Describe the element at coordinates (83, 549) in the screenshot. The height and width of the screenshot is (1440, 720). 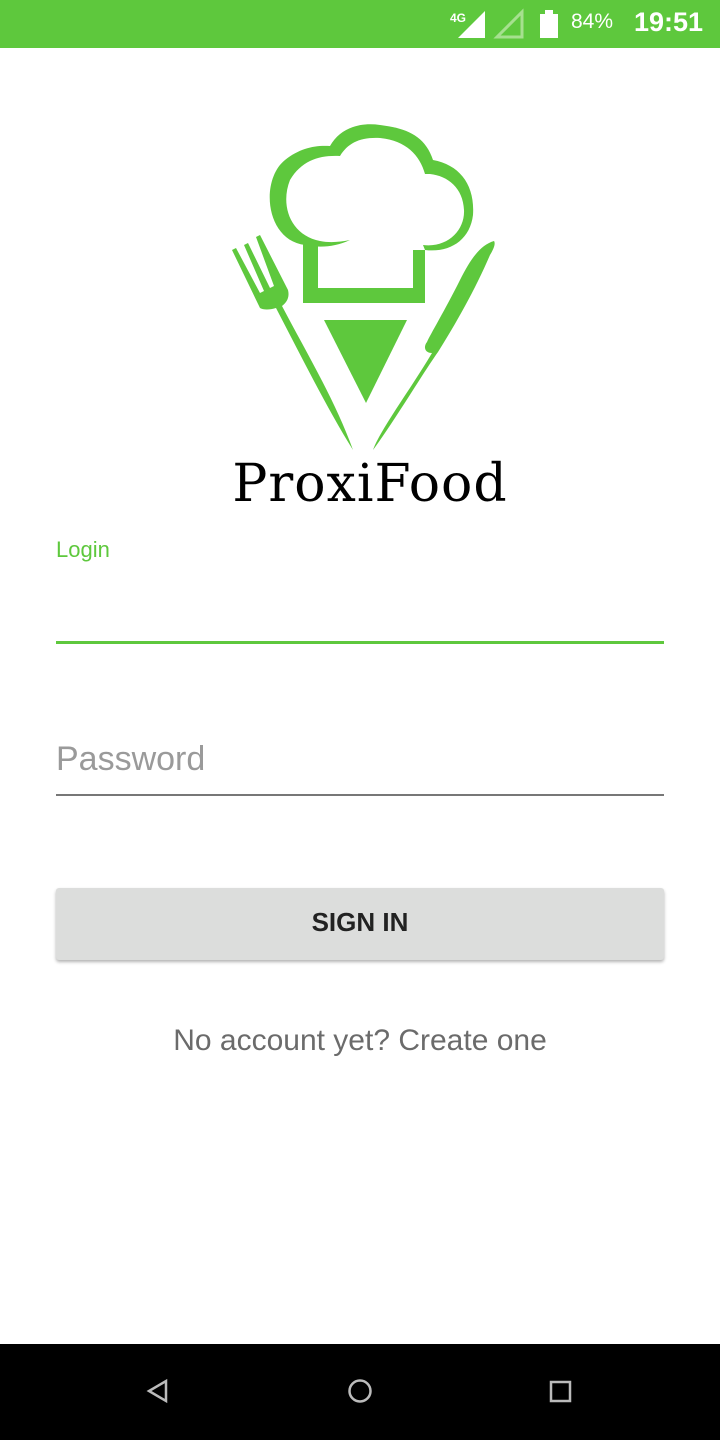
I see `login-label: Login` at that location.